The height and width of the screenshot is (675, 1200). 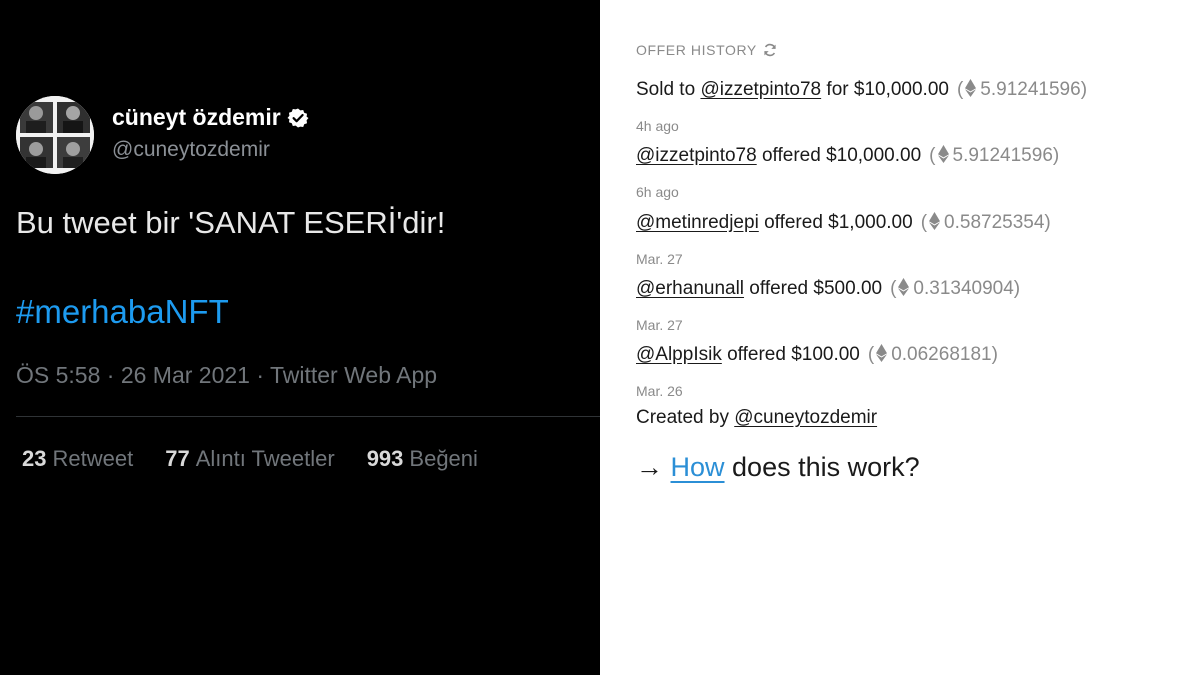 I want to click on entry-amount: offered $500.00, so click(x=813, y=288).